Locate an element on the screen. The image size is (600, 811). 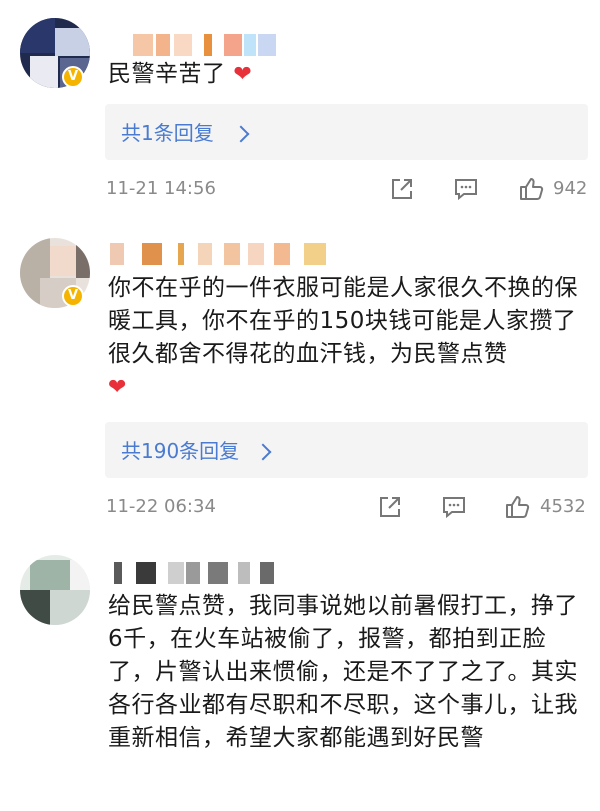
username-blurred is located at coordinates (193, 573).